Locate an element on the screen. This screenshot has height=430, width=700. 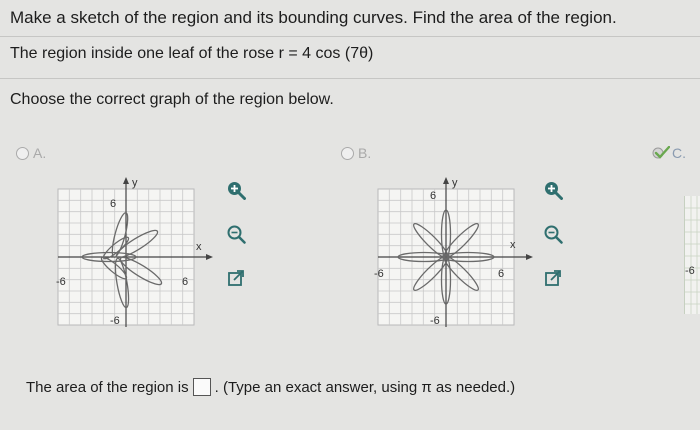
option-c-label: C. is located at coordinates (679, 153).